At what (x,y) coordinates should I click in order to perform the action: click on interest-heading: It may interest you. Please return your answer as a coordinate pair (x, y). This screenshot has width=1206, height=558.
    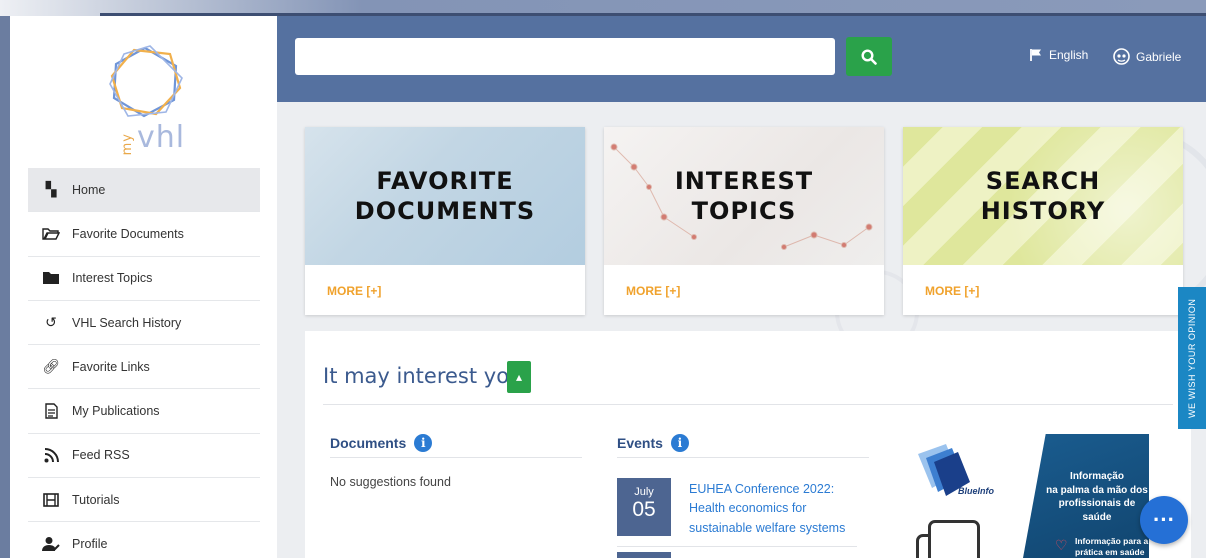
    Looking at the image, I should click on (423, 376).